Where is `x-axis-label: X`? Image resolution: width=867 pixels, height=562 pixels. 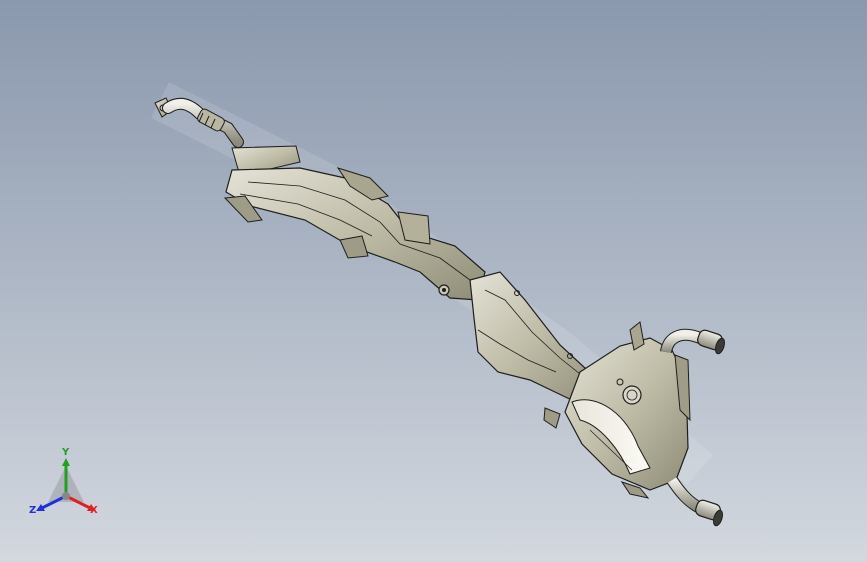 x-axis-label: X is located at coordinates (94, 510).